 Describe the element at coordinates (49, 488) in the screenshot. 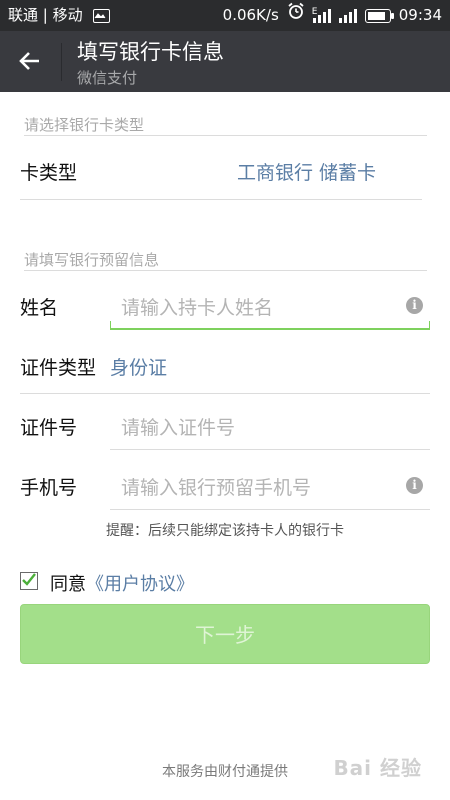

I see `phone-label: 手机号` at that location.